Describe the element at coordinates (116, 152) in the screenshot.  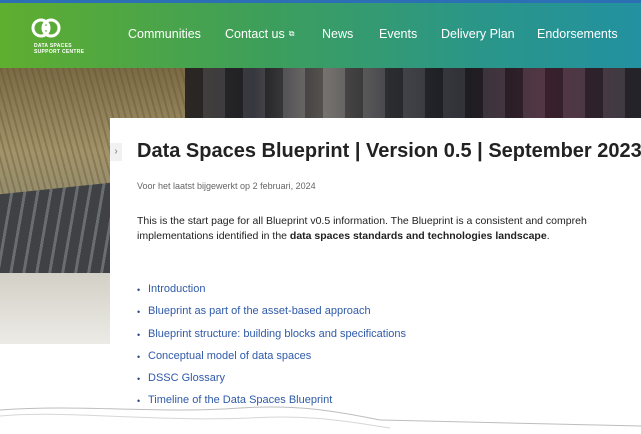
I see `sidebar-toggle-button: ›` at that location.